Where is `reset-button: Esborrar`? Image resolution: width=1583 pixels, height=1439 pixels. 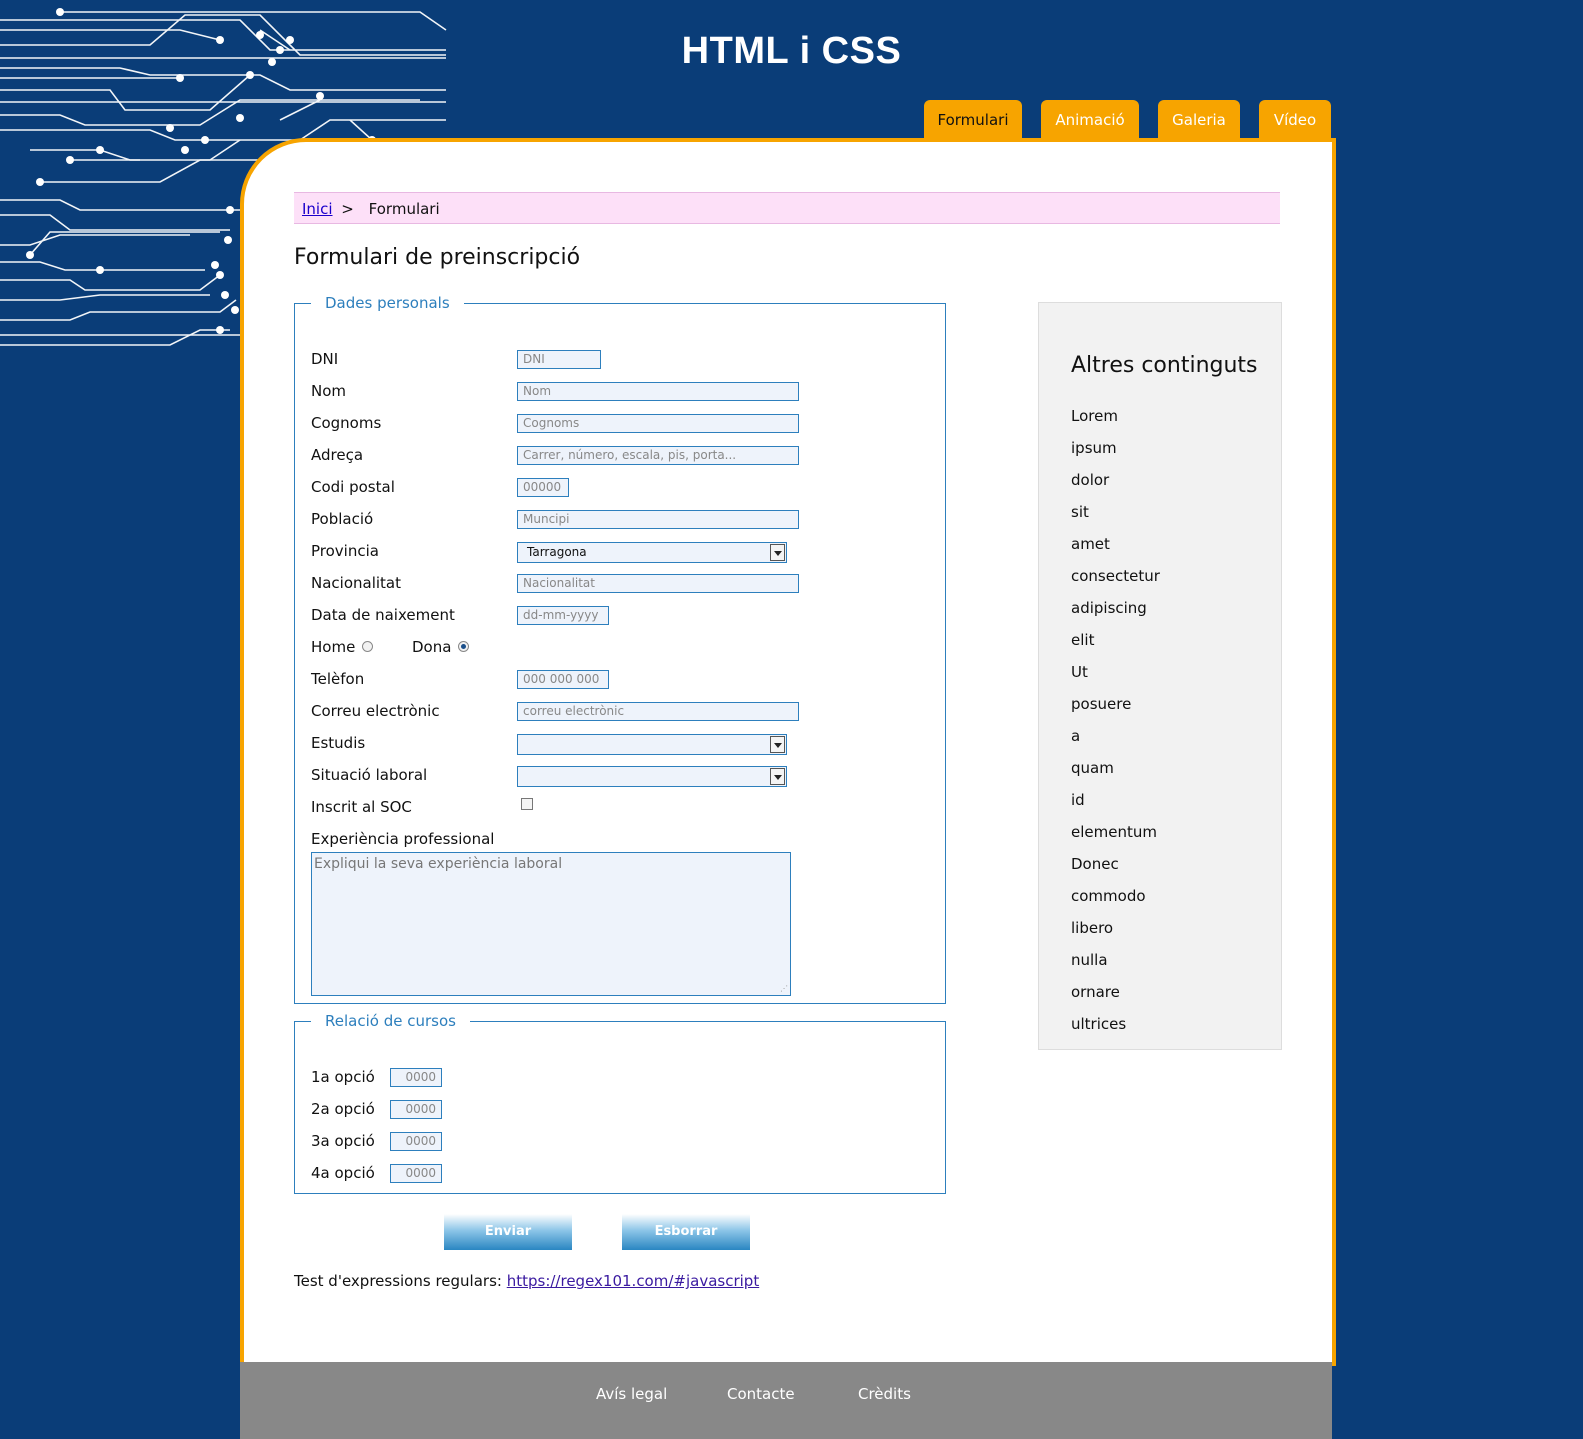
reset-button: Esborrar is located at coordinates (686, 1232).